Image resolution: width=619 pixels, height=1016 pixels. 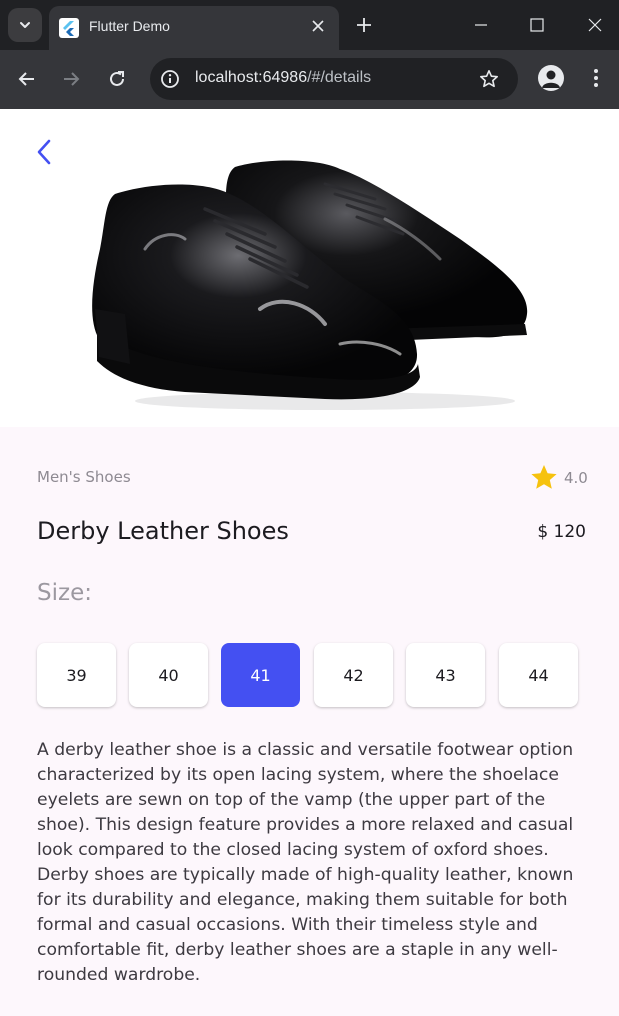 I want to click on kebab-icon, so click(x=596, y=78).